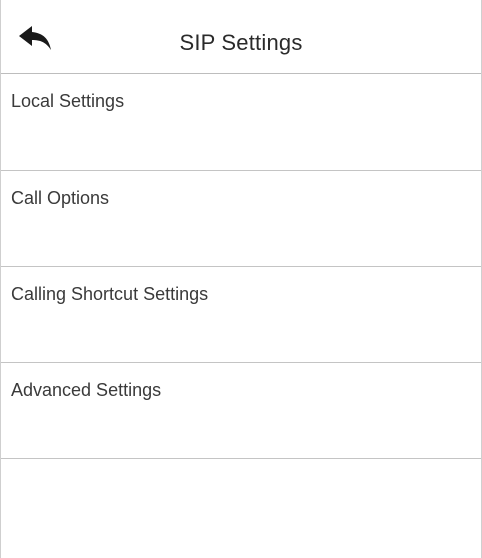 This screenshot has height=558, width=482. I want to click on page-title: SIP Settings, so click(241, 42).